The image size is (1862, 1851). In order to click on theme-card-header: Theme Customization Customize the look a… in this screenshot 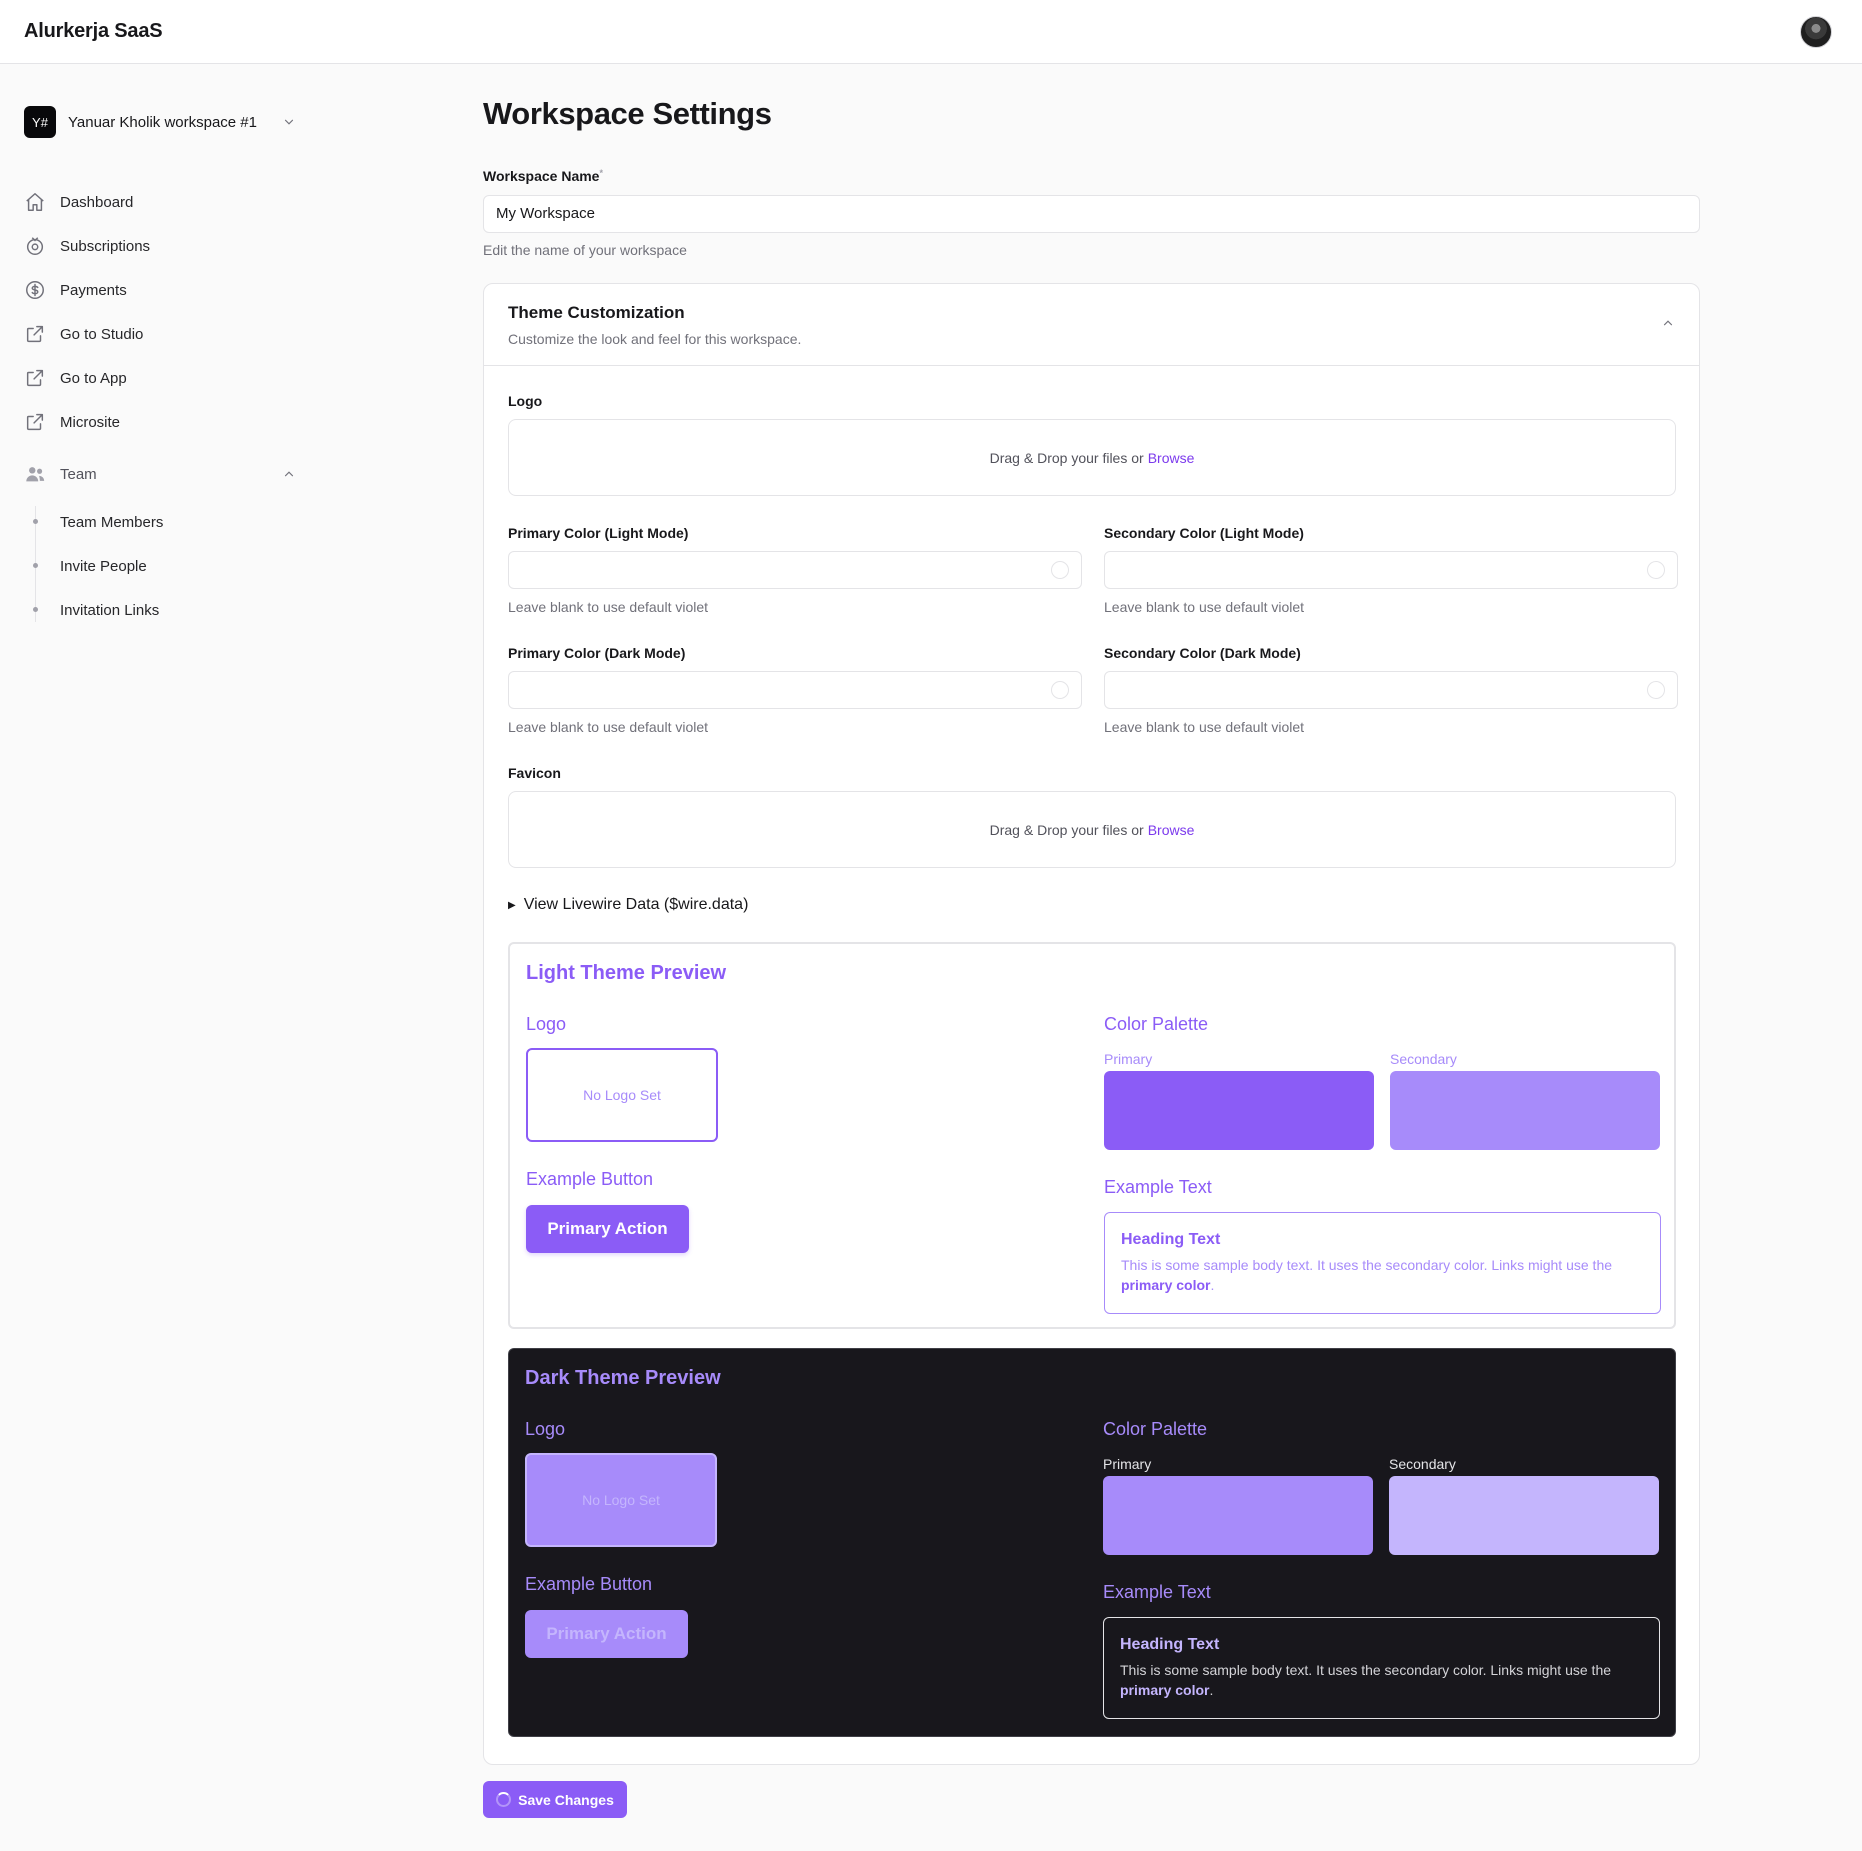, I will do `click(1091, 325)`.